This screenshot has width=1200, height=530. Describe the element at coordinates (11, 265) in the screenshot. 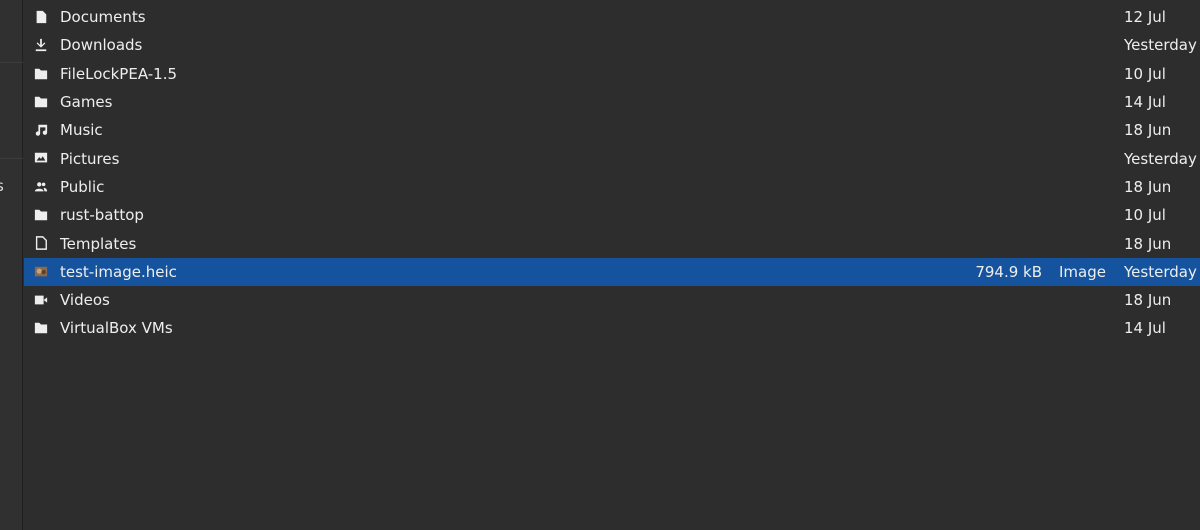

I see `sidebar: s` at that location.